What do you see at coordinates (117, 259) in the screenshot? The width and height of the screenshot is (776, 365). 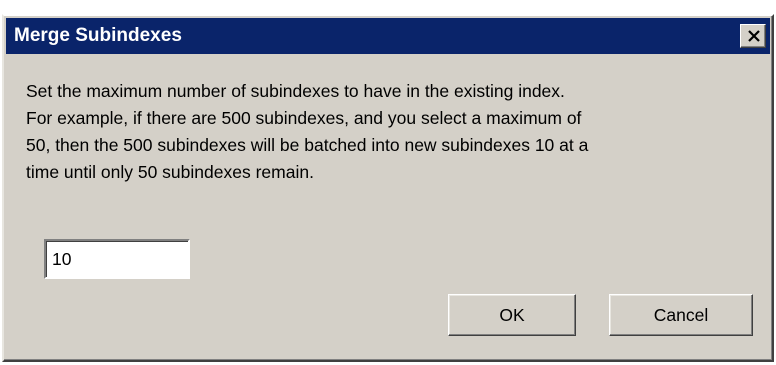 I see `max-subindexes-input` at bounding box center [117, 259].